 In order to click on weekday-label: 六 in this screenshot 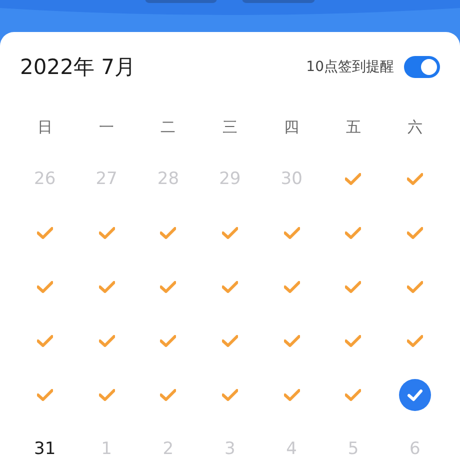, I will do `click(414, 127)`.